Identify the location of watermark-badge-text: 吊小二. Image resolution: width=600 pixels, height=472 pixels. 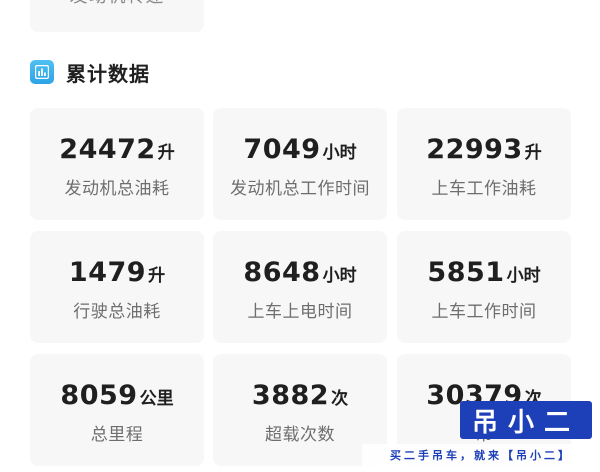
(525, 422).